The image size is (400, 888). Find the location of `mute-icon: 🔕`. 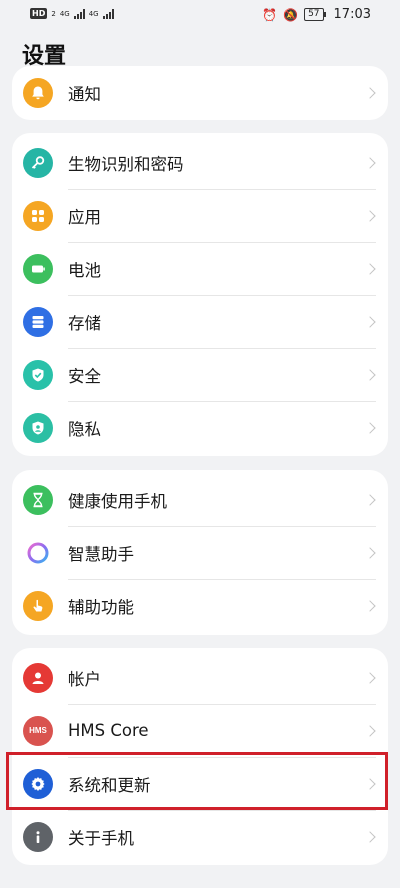

mute-icon: 🔕 is located at coordinates (291, 14).